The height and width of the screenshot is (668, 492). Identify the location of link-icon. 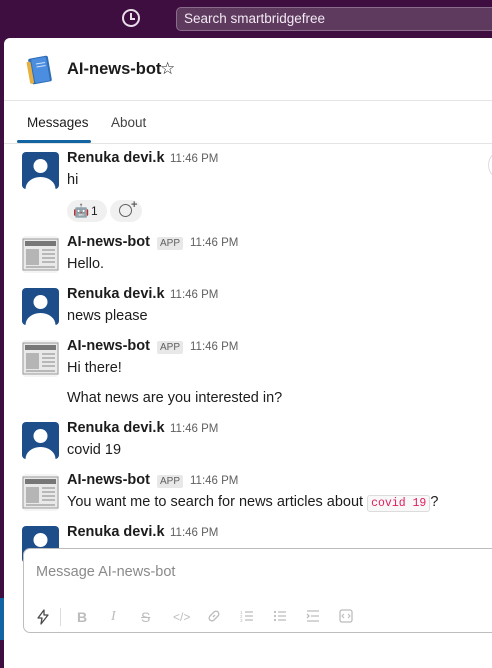
(214, 617).